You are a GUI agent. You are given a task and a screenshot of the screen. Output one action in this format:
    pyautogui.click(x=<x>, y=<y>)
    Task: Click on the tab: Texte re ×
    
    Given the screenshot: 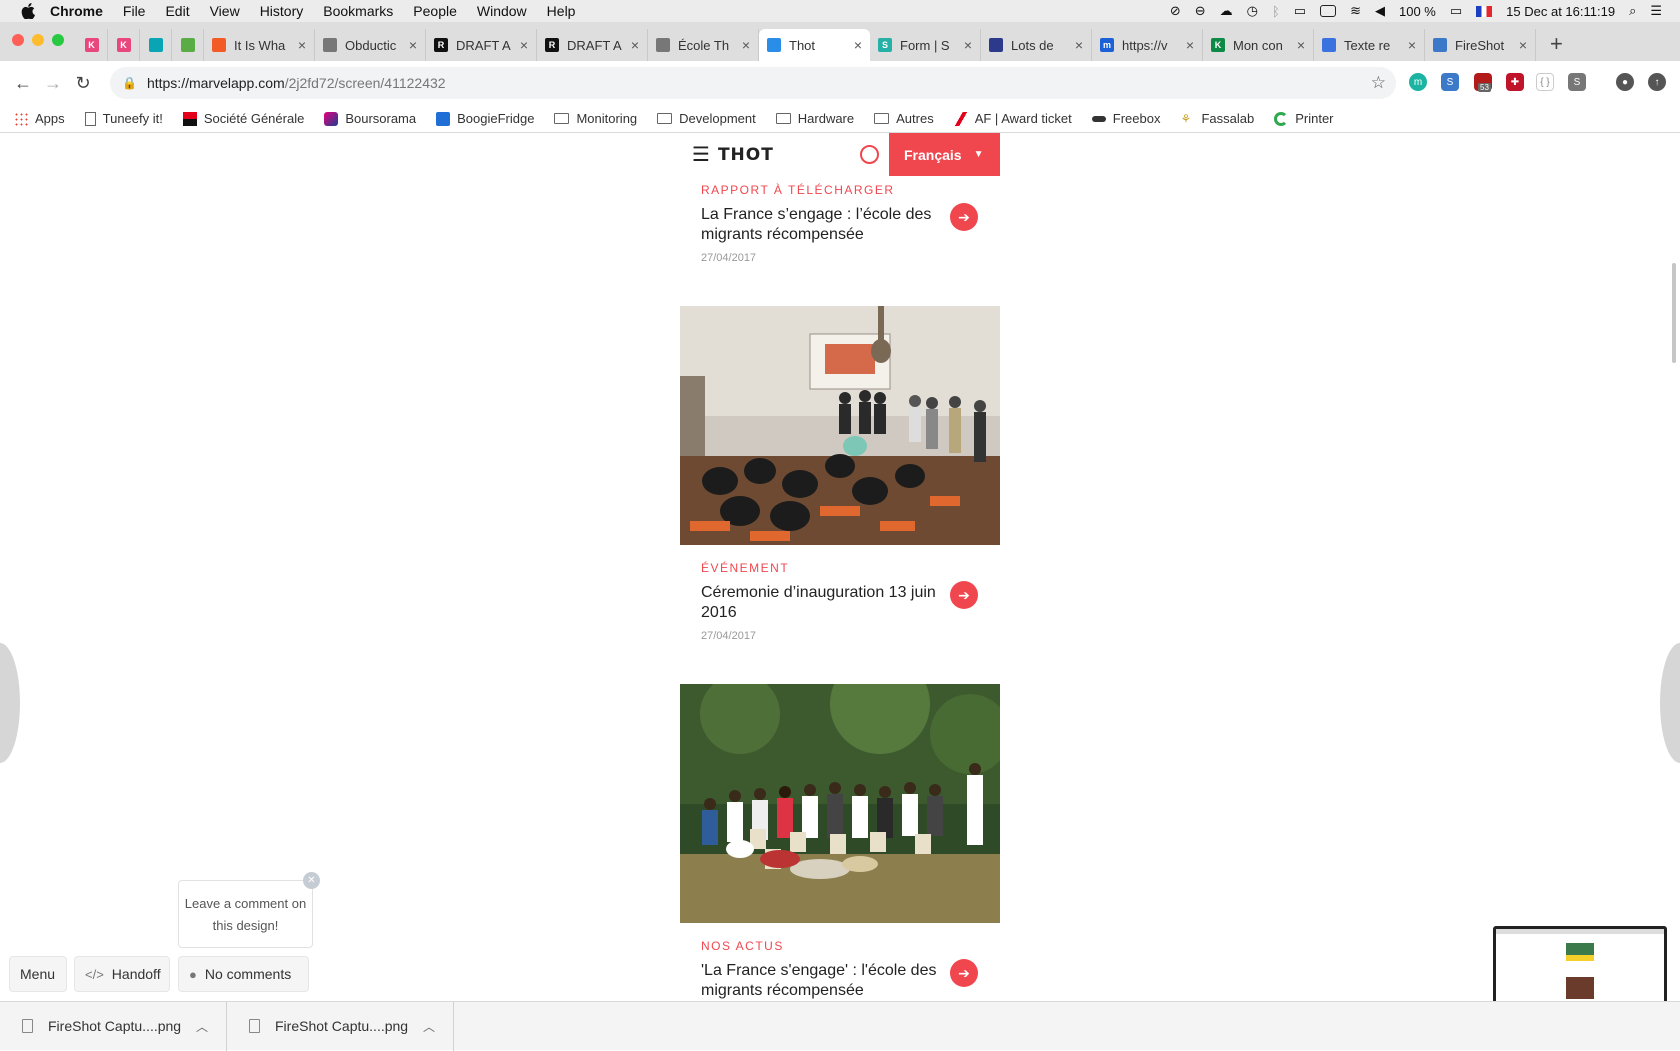 What is the action you would take?
    pyautogui.click(x=1369, y=45)
    